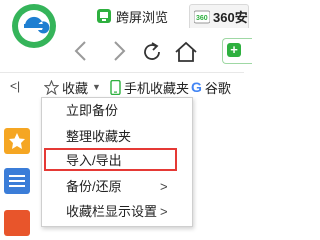 Image resolution: width=320 pixels, height=240 pixels. I want to click on menu-item-label: 立即备份, so click(92, 110).